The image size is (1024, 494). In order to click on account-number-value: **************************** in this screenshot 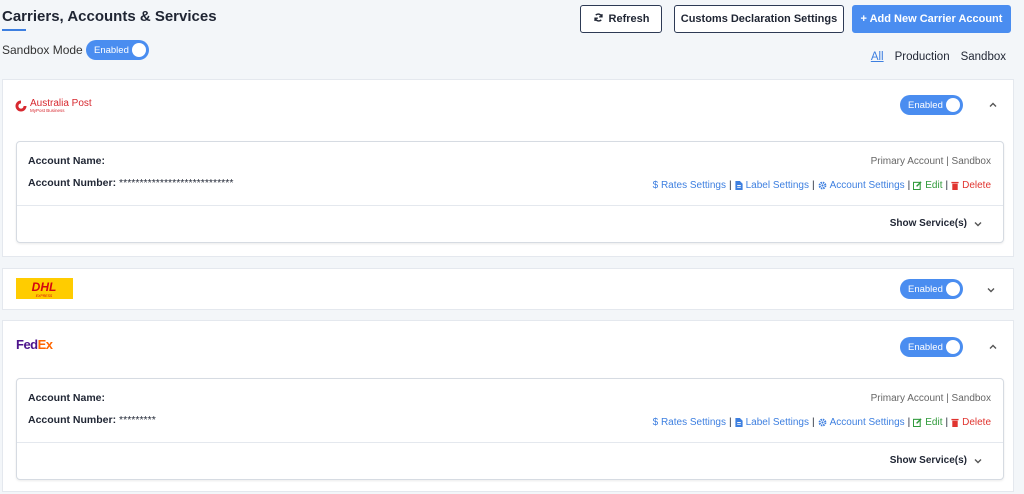, I will do `click(176, 183)`.